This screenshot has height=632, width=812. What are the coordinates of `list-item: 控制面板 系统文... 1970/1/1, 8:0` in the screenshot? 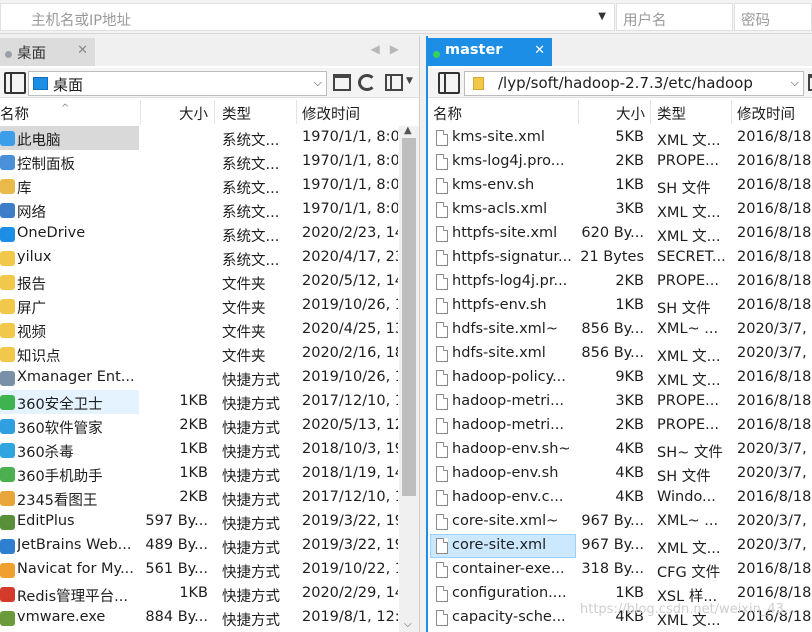 It's located at (209, 162).